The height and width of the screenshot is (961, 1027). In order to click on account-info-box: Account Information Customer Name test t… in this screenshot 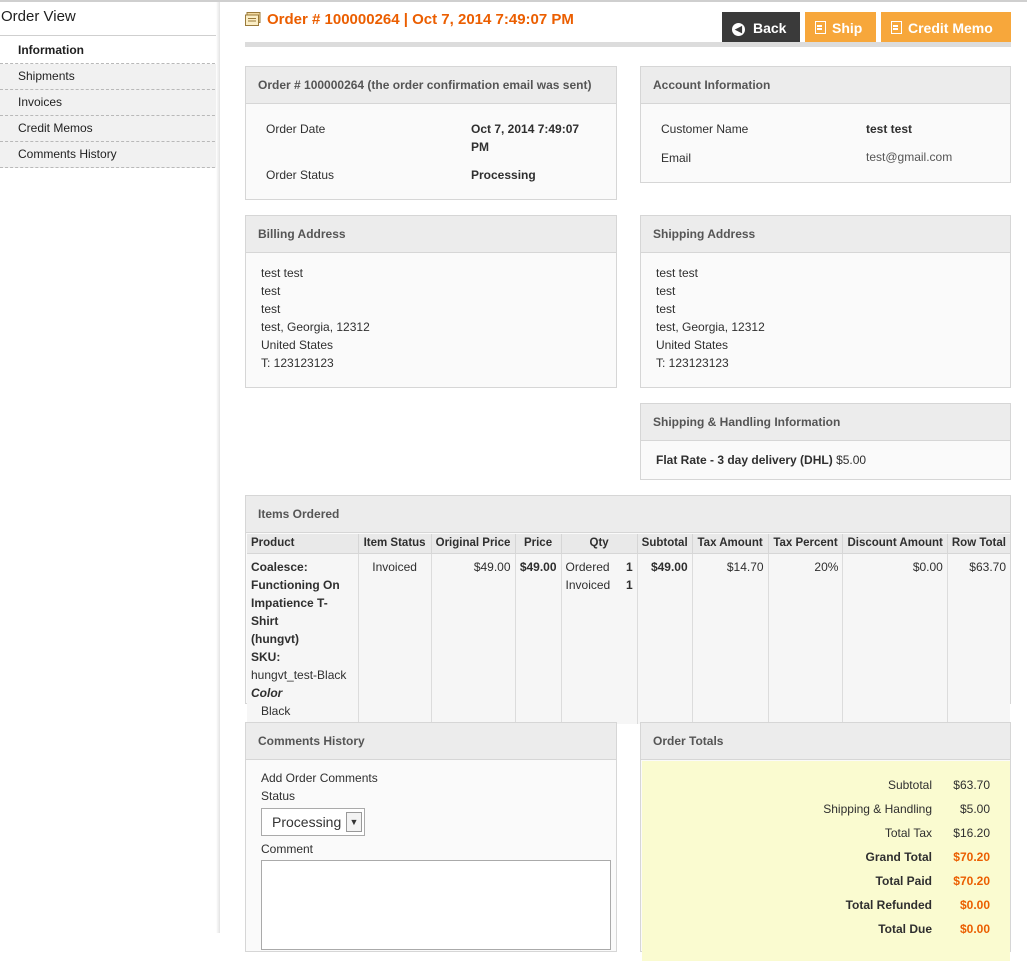, I will do `click(825, 124)`.